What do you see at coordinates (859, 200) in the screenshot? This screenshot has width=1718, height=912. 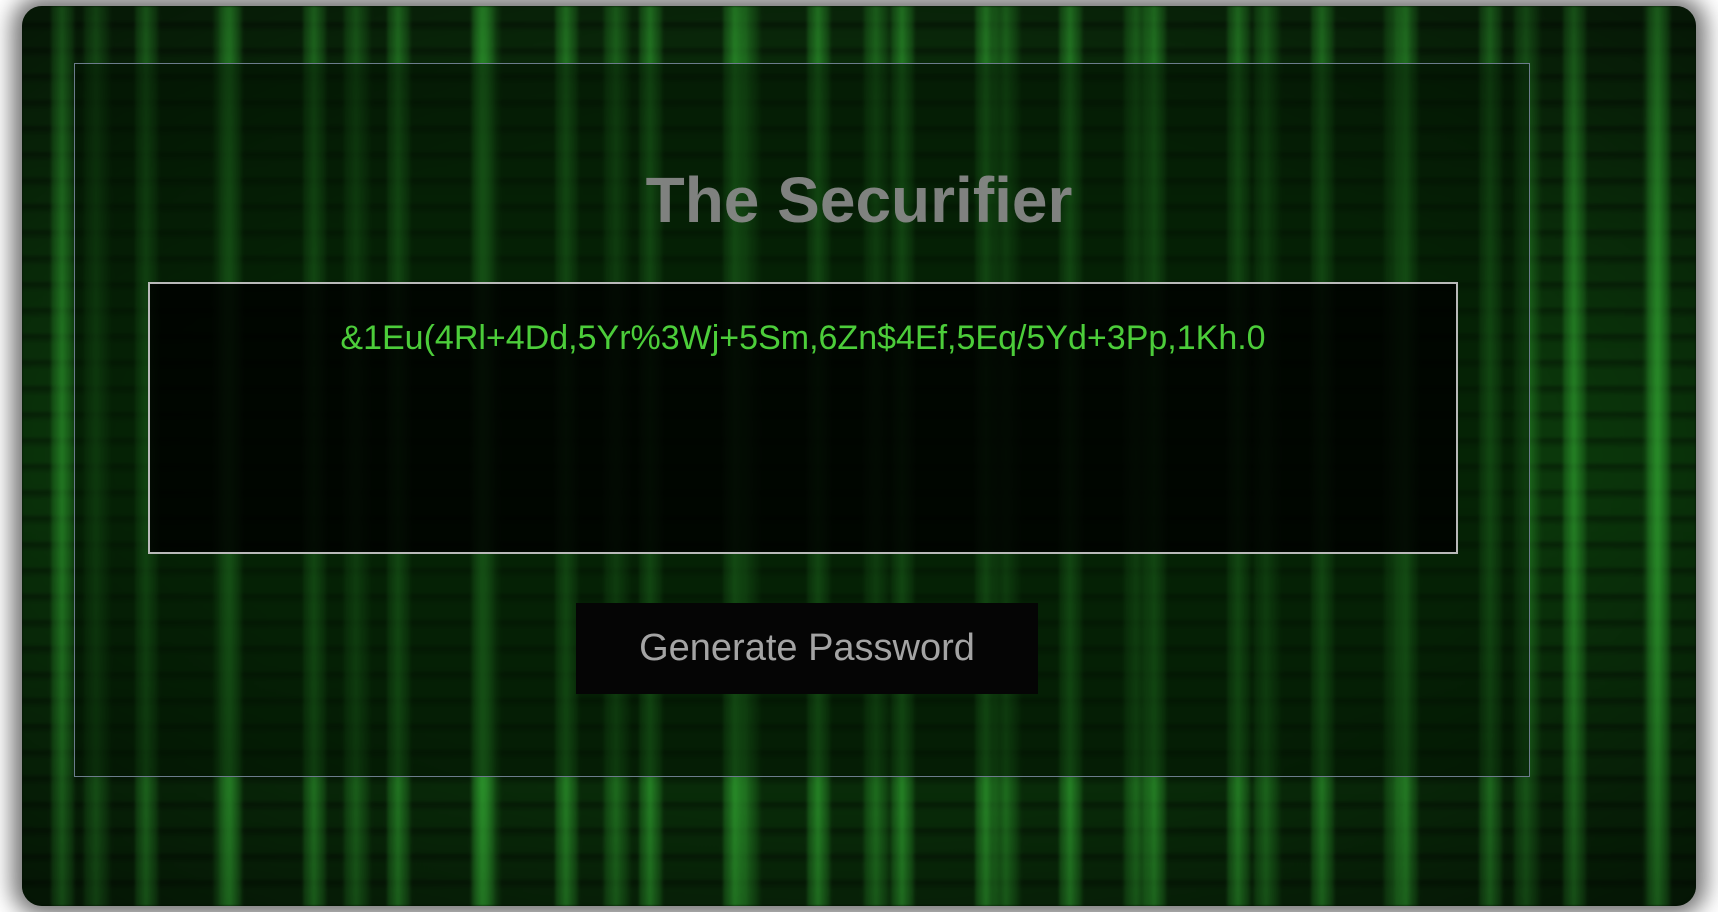 I see `page-title: The Securifier` at bounding box center [859, 200].